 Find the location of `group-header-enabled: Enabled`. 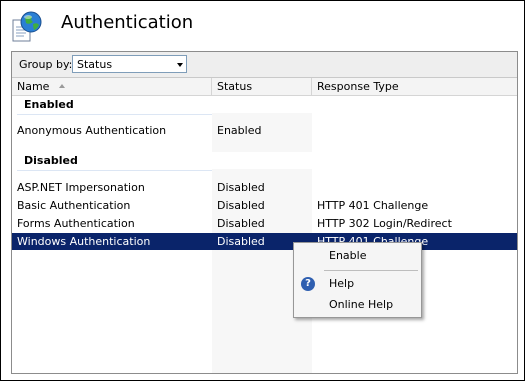

group-header-enabled: Enabled is located at coordinates (264, 104).